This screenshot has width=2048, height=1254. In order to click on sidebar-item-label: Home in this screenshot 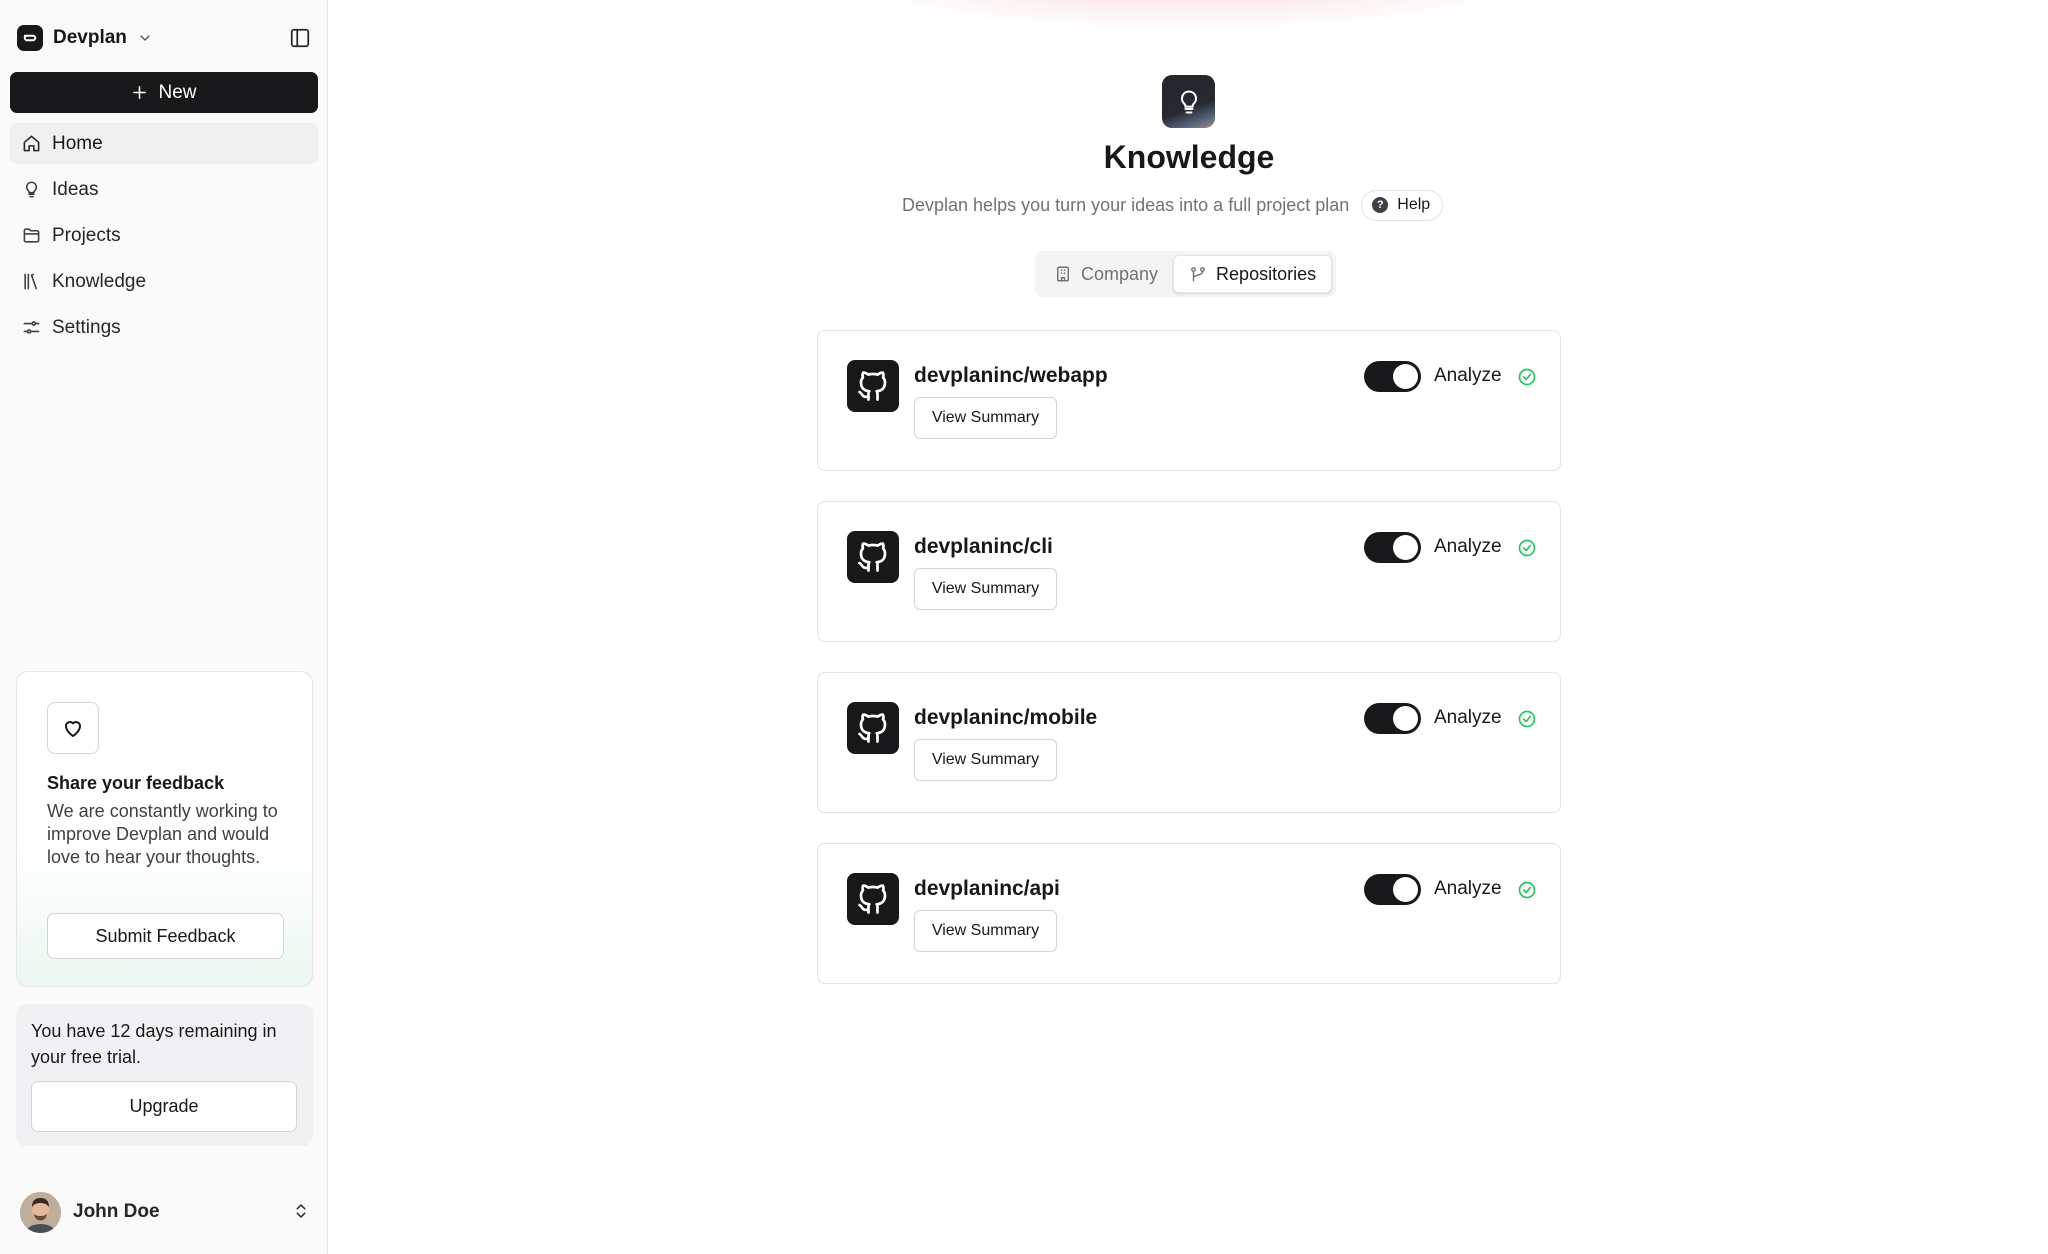, I will do `click(77, 143)`.